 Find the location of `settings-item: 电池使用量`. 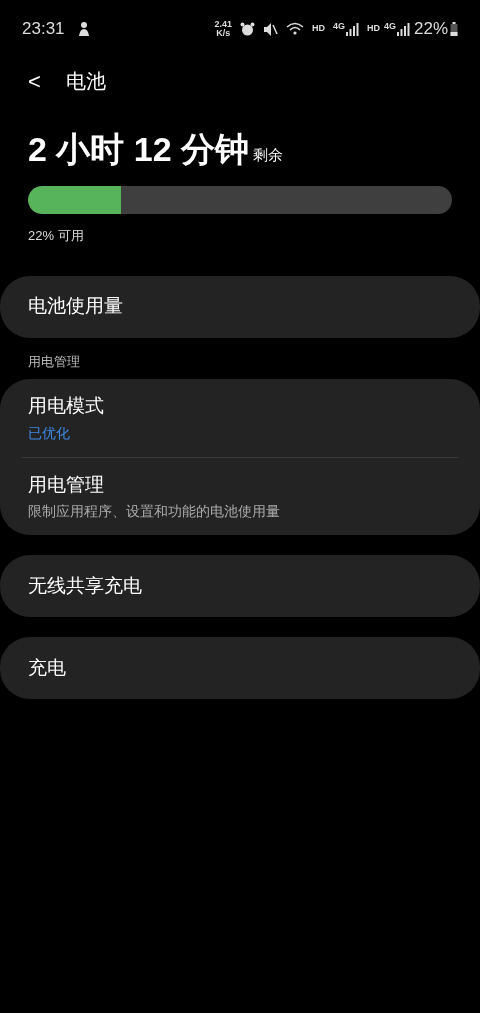

settings-item: 电池使用量 is located at coordinates (240, 306).